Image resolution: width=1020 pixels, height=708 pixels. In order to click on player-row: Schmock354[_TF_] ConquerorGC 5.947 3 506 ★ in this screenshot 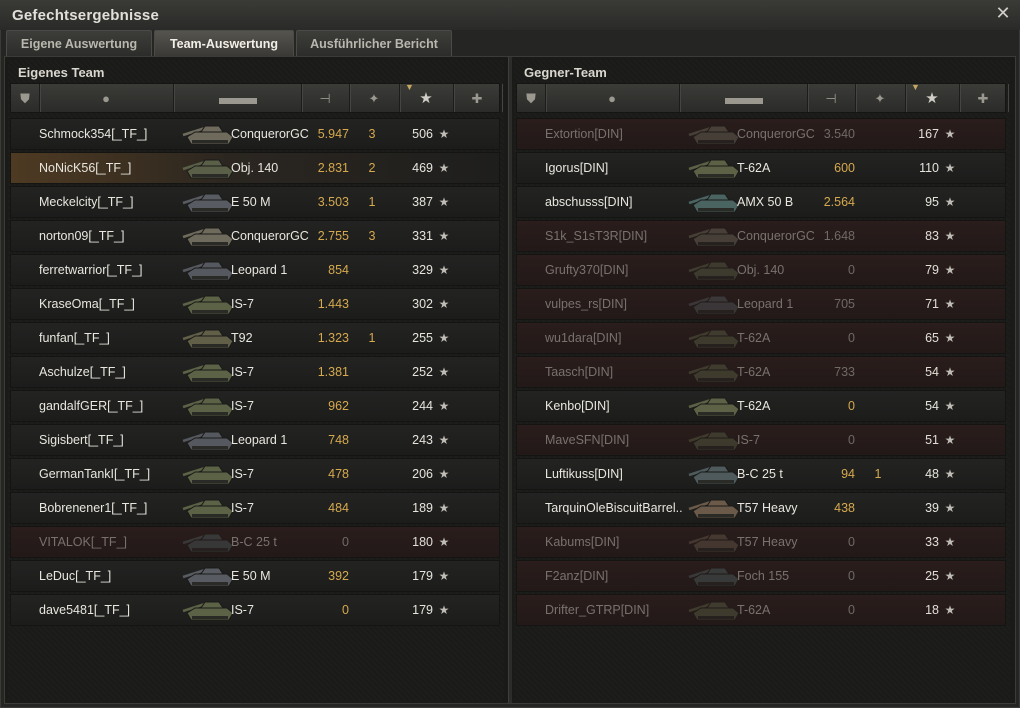, I will do `click(255, 134)`.